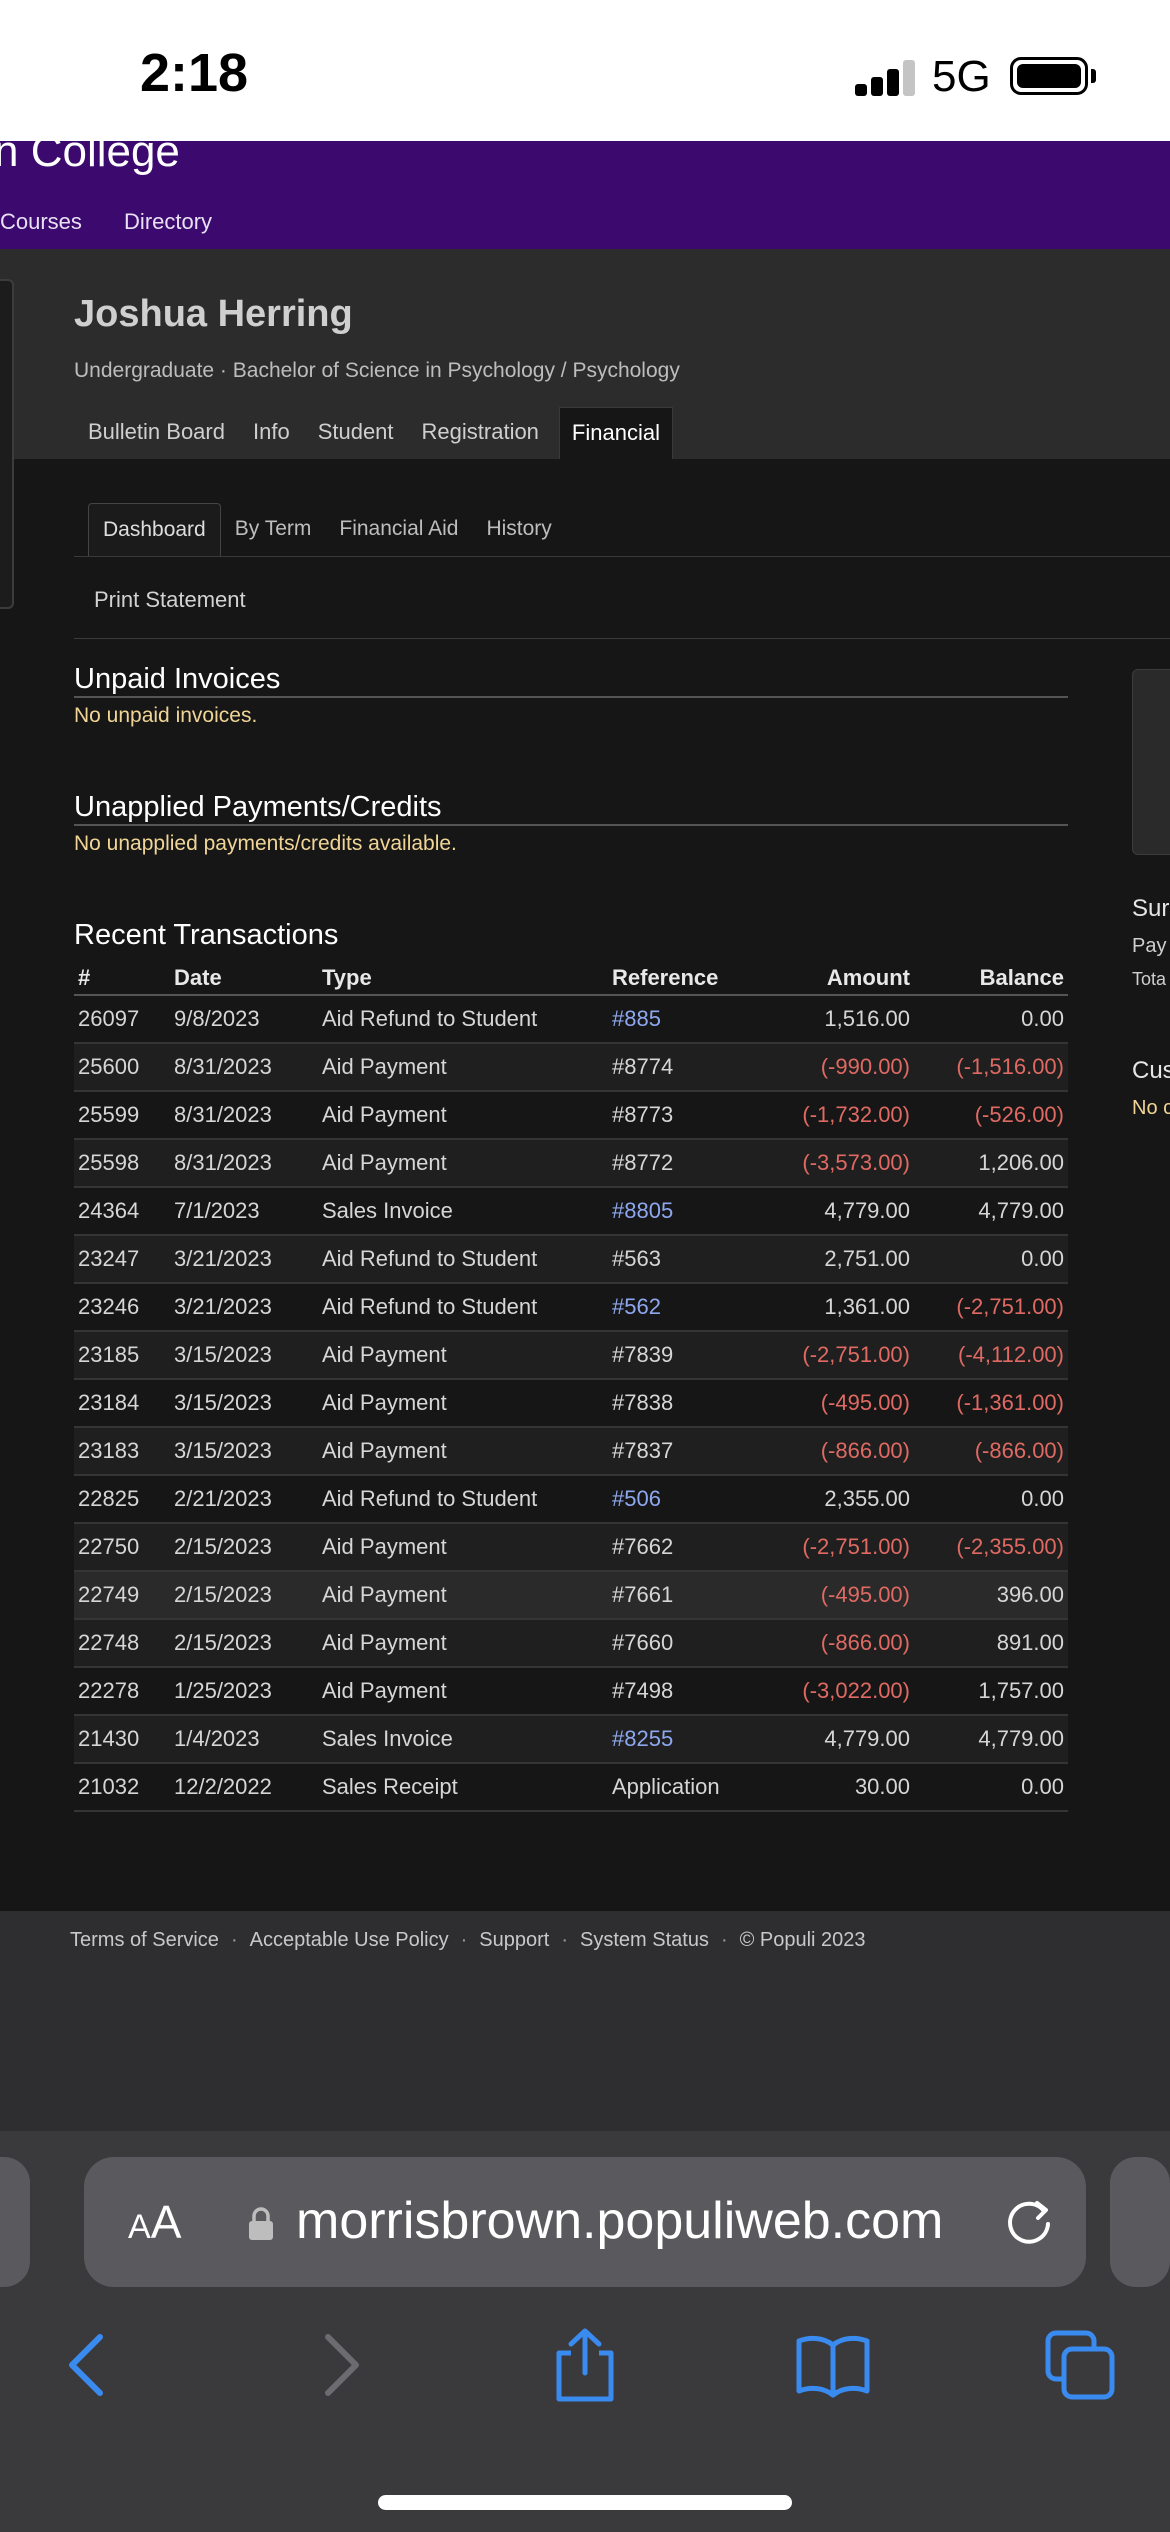 The height and width of the screenshot is (2532, 1170). Describe the element at coordinates (244, 1499) in the screenshot. I see `cell-date: 2/21/2023` at that location.